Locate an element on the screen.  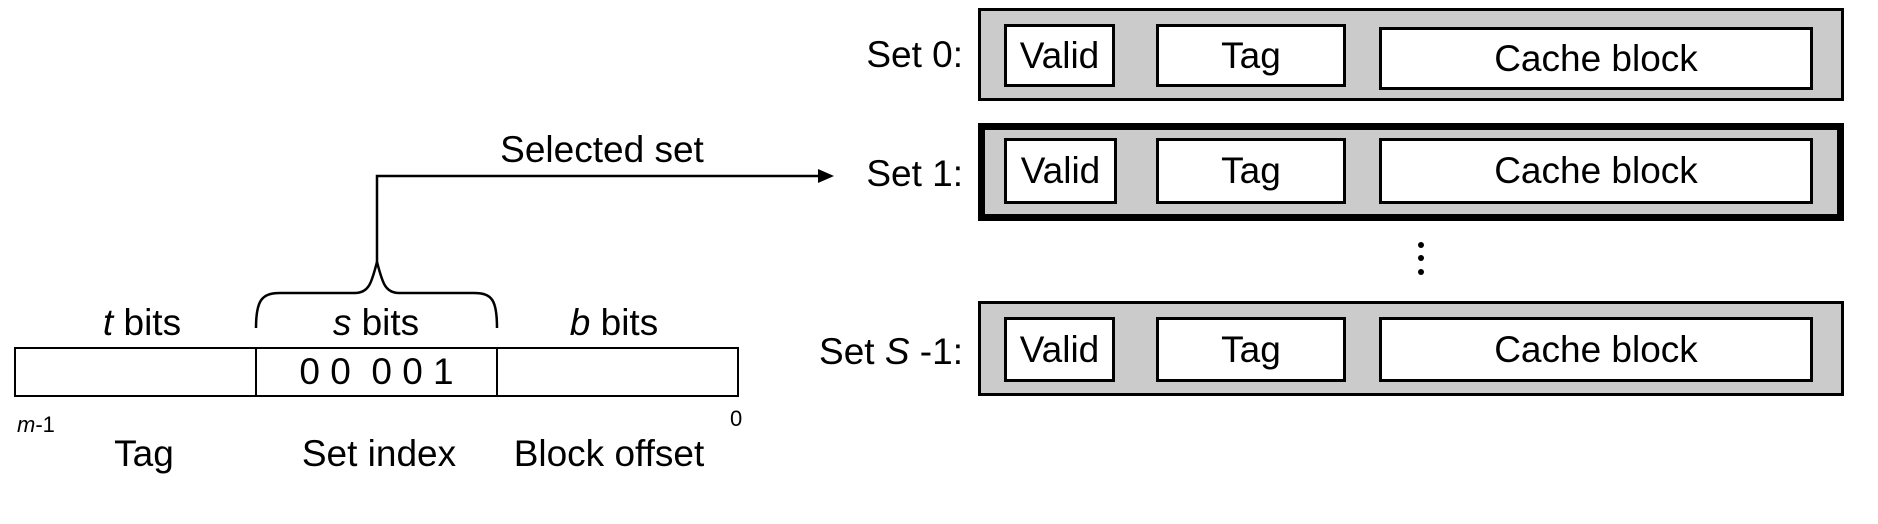
t-bits-label: t bits is located at coordinates (142, 322).